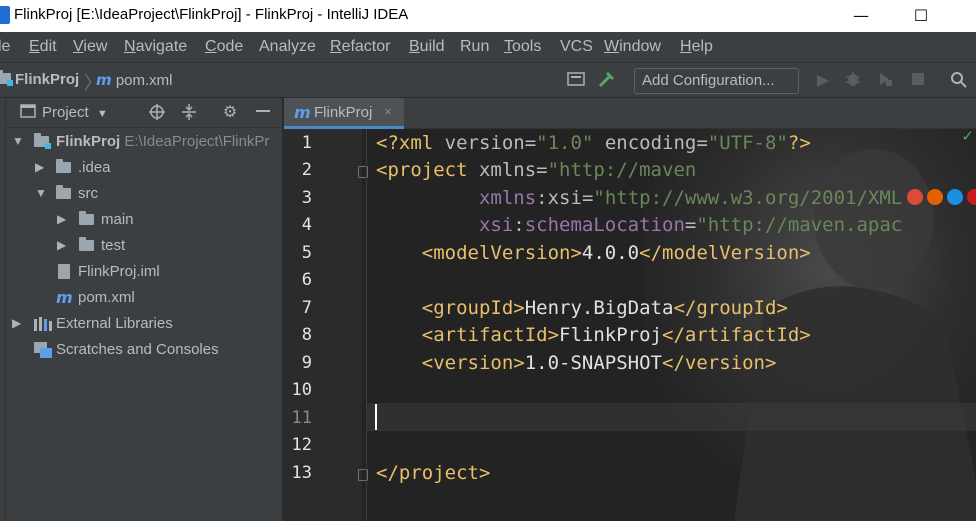  What do you see at coordinates (144, 168) in the screenshot?
I see `tree-item-idea: ▶ .idea` at bounding box center [144, 168].